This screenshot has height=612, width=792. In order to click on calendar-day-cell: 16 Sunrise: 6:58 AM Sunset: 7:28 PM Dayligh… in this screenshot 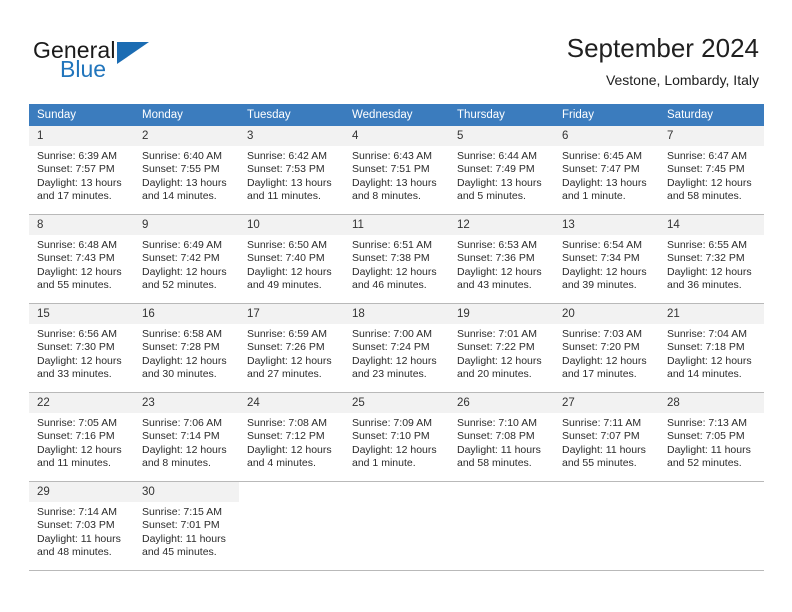, I will do `click(186, 348)`.